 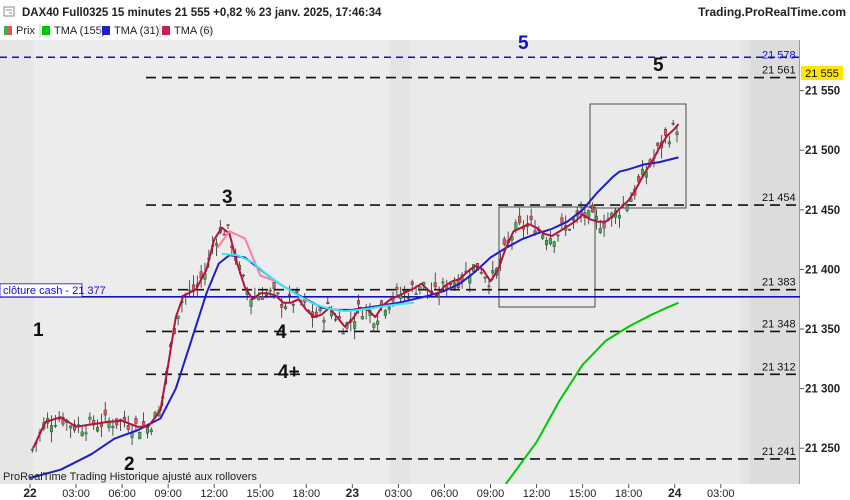 What do you see at coordinates (822, 270) in the screenshot?
I see `y-tick-label-3: 21 400` at bounding box center [822, 270].